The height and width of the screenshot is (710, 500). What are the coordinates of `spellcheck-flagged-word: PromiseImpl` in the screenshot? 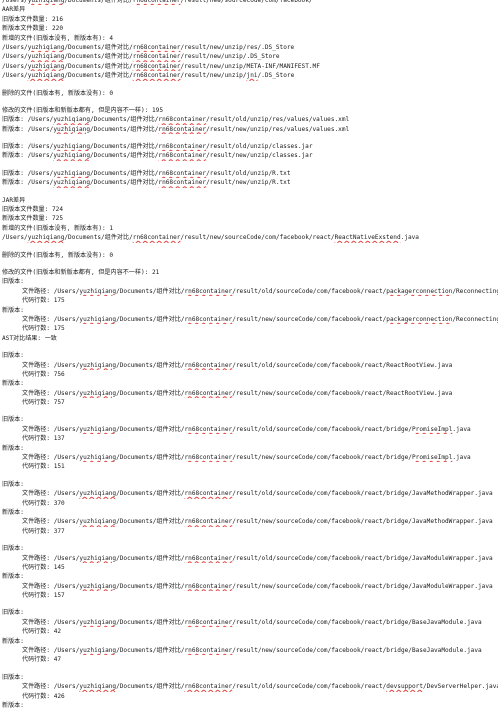 It's located at (432, 458).